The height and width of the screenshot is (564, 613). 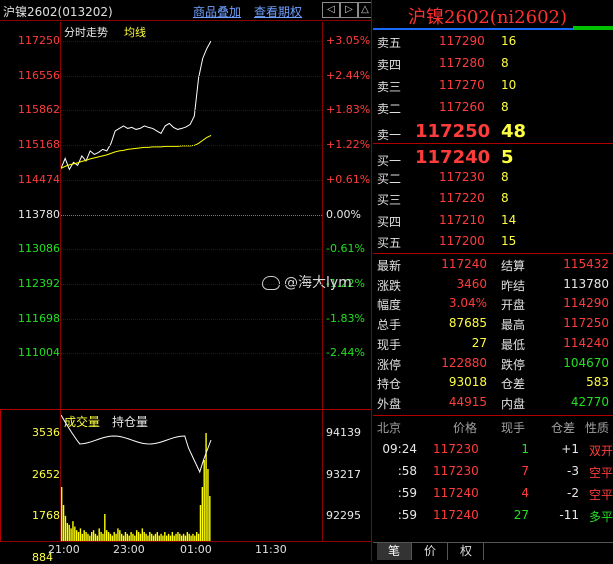 What do you see at coordinates (343, 214) in the screenshot?
I see `pct-tick: 0.00%` at bounding box center [343, 214].